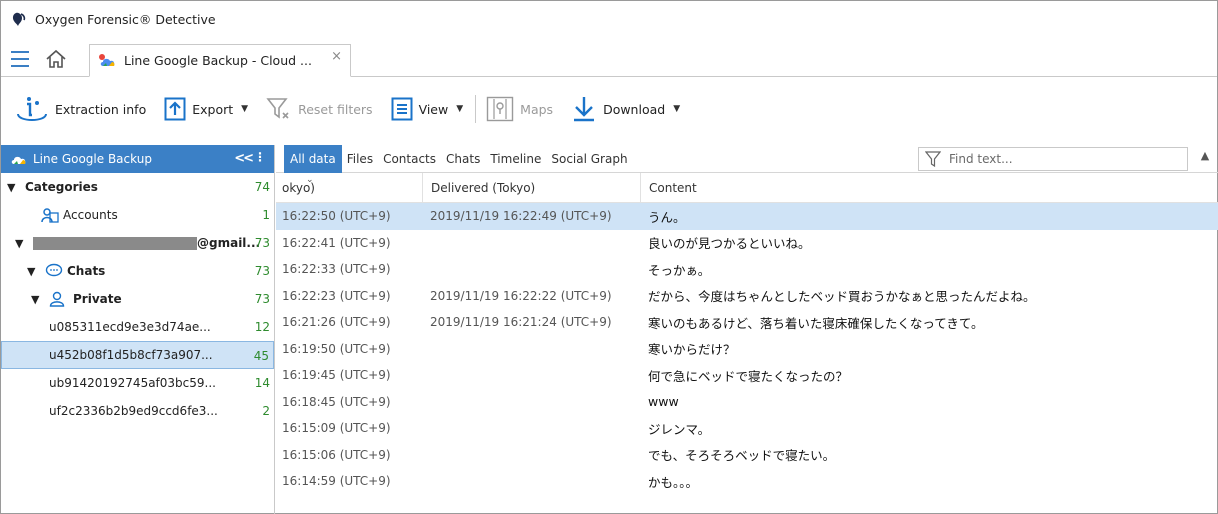 This screenshot has height=514, width=1218. Describe the element at coordinates (137, 159) in the screenshot. I see `sidebar-header: Line Google Backup << ⋮` at that location.